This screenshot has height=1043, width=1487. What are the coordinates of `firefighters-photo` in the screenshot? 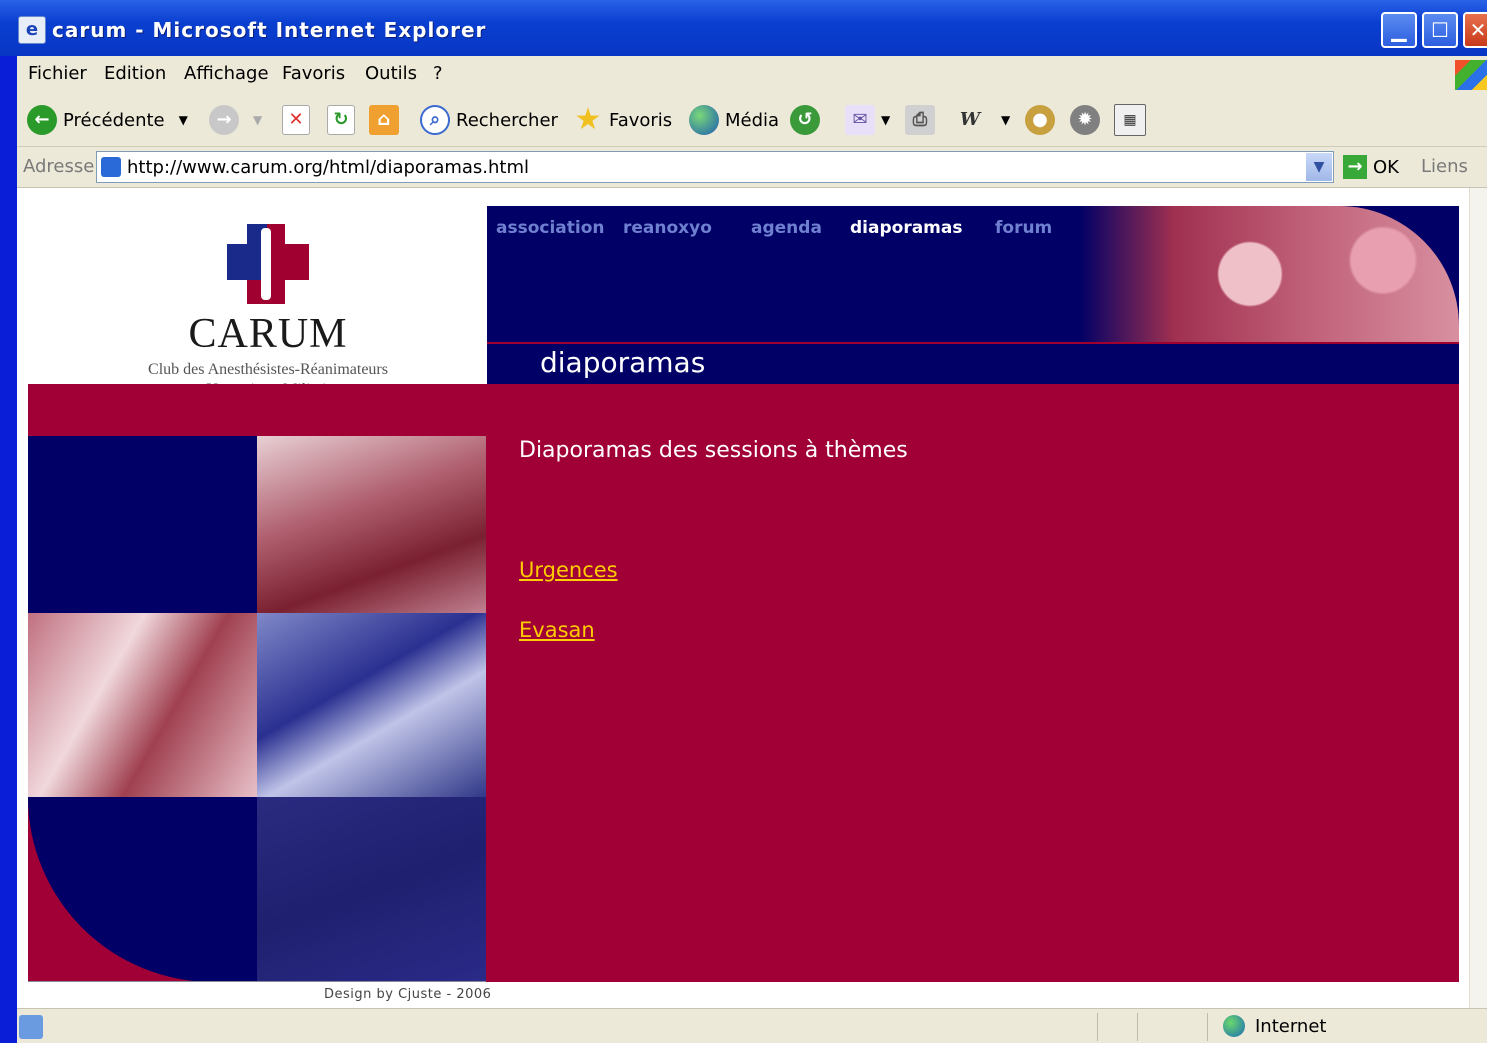 It's located at (371, 705).